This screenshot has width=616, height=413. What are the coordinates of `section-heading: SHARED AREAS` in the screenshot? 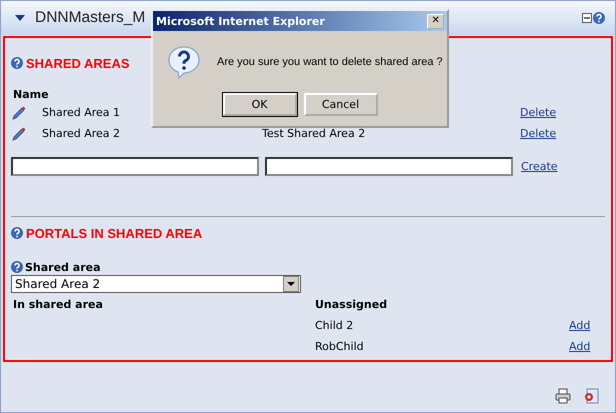 It's located at (78, 63).